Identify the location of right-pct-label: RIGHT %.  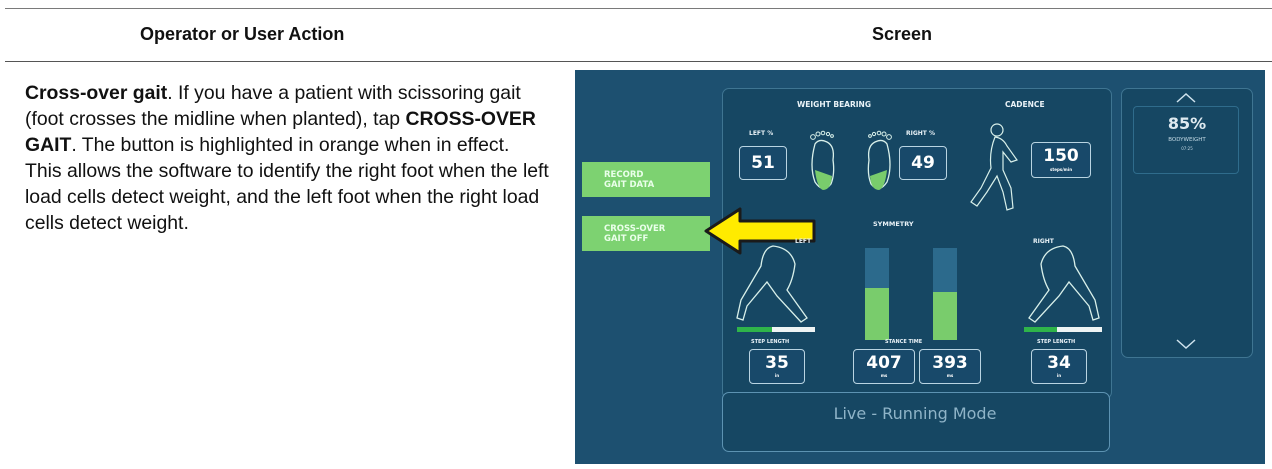
(920, 133).